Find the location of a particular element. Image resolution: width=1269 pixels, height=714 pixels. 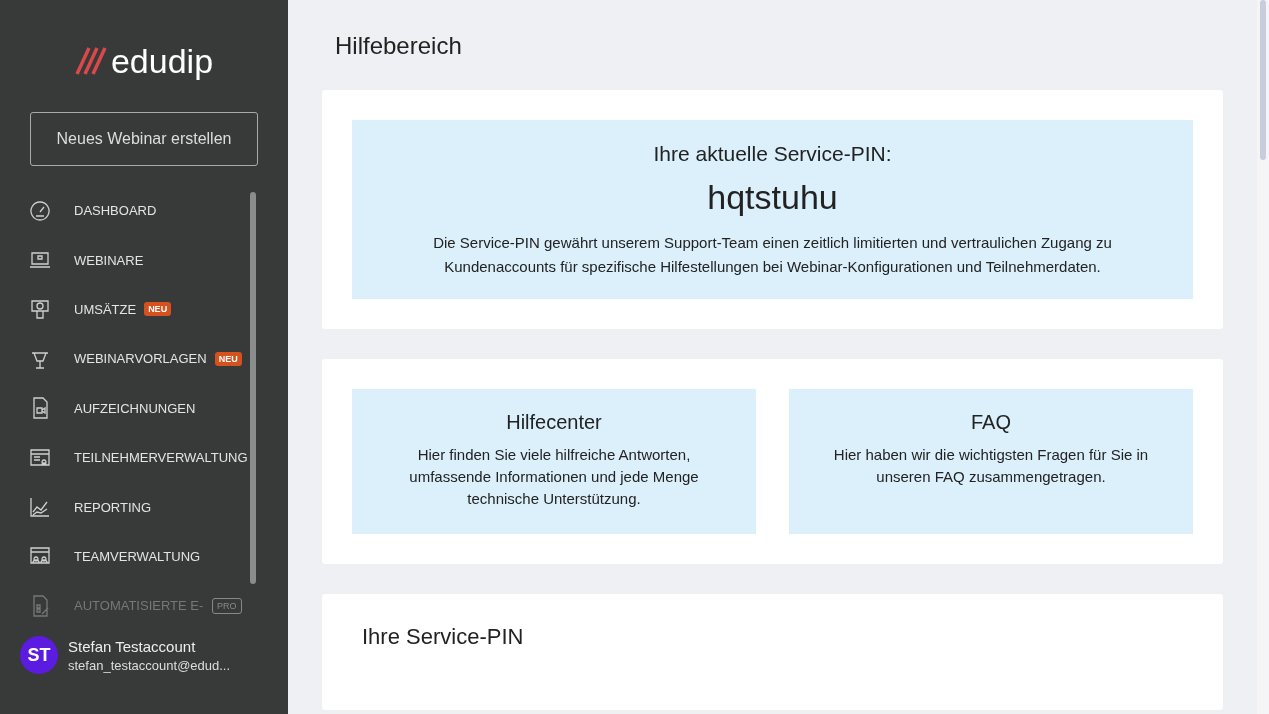

pin-code: hqtstuhu is located at coordinates (772, 197).